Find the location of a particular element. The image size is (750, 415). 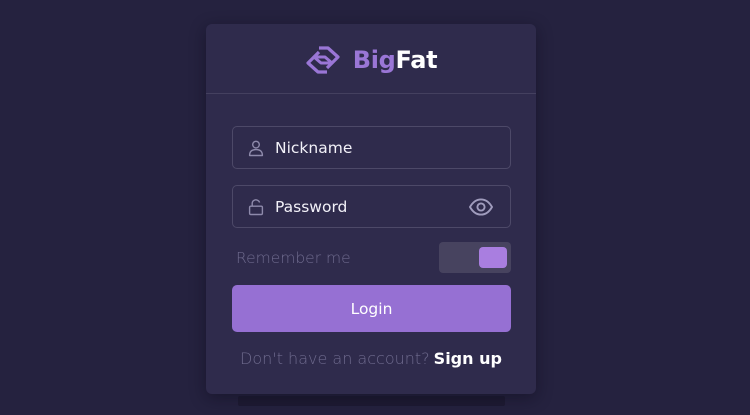

brand-name: BigFat is located at coordinates (395, 60).